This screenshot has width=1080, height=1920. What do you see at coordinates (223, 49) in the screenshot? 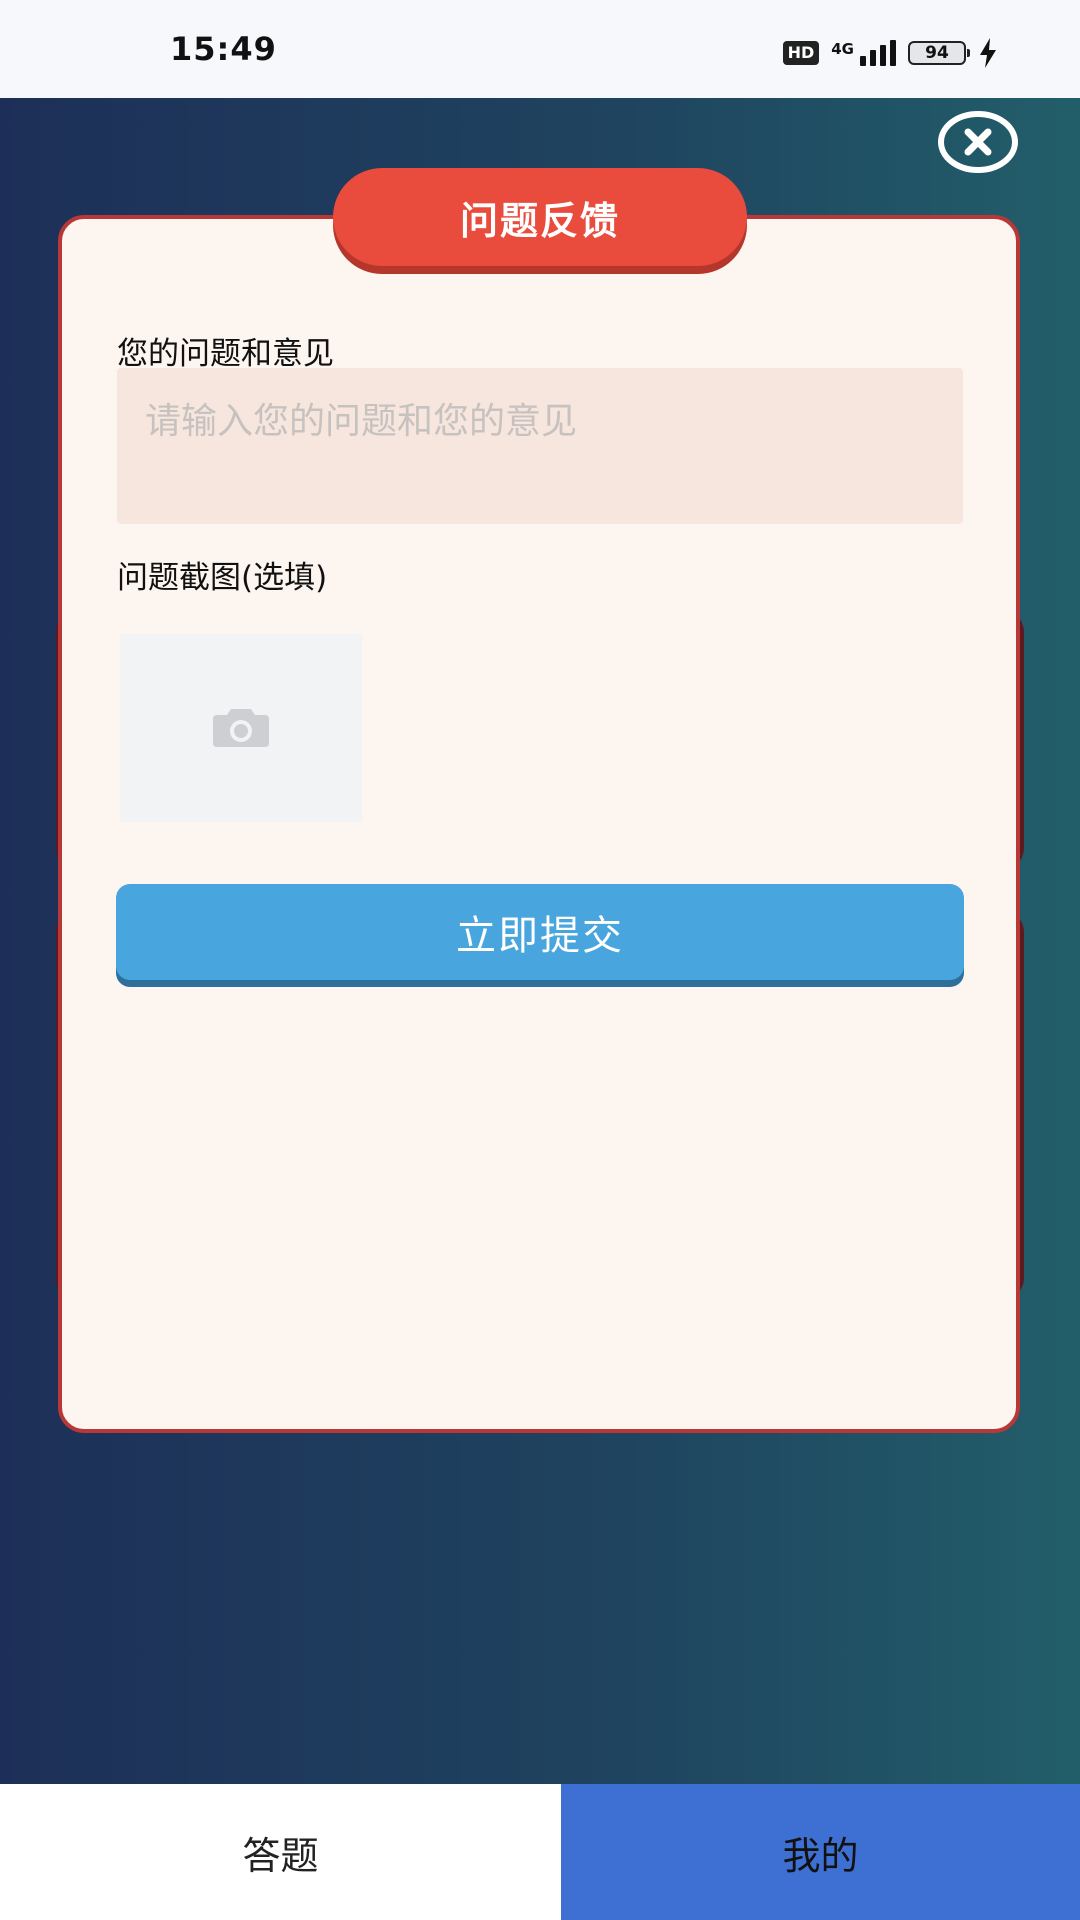
I see `status-time: 15:49` at bounding box center [223, 49].